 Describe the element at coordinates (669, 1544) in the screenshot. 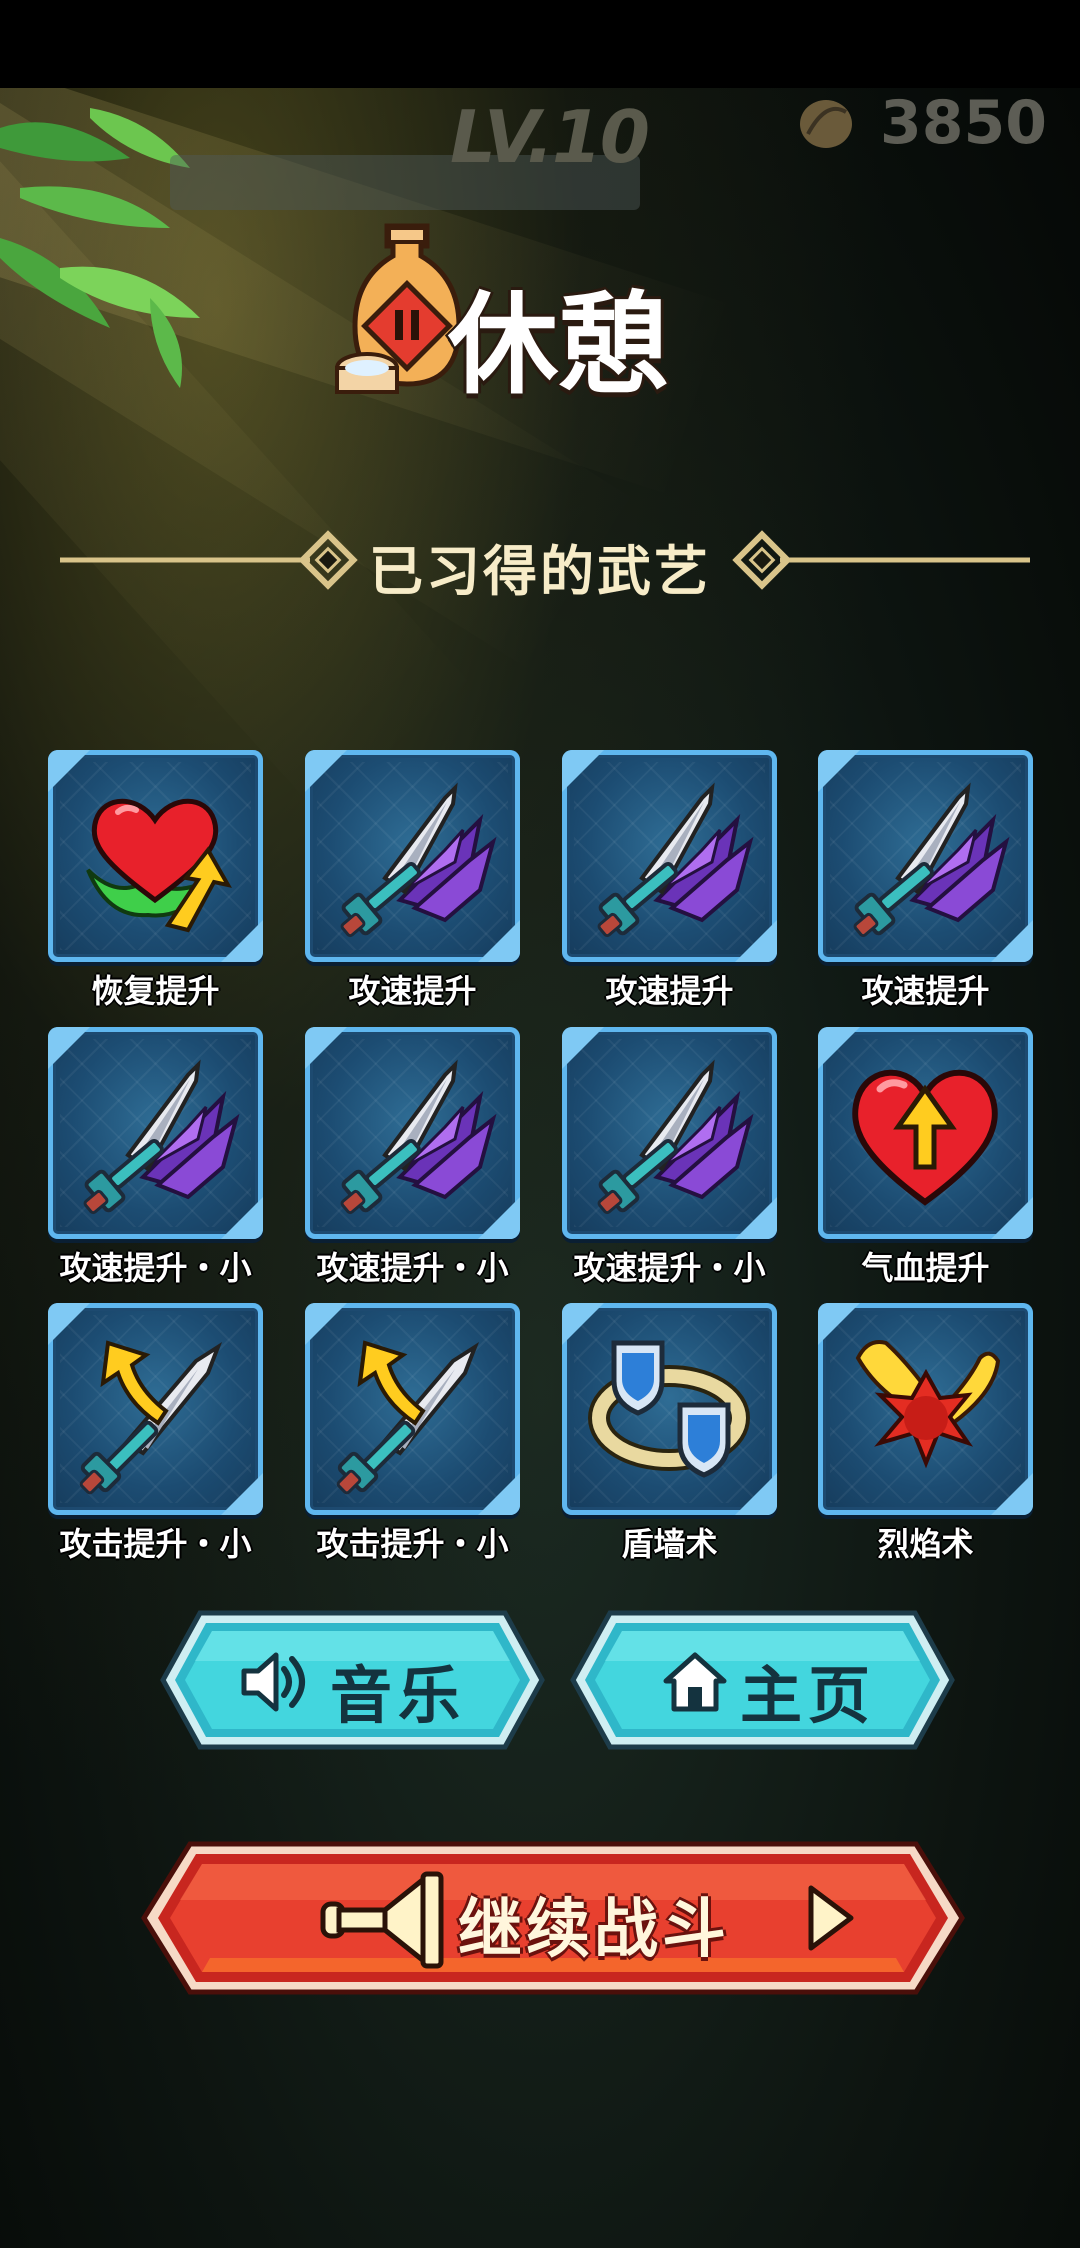

I see `skill-label: 盾墙术` at that location.